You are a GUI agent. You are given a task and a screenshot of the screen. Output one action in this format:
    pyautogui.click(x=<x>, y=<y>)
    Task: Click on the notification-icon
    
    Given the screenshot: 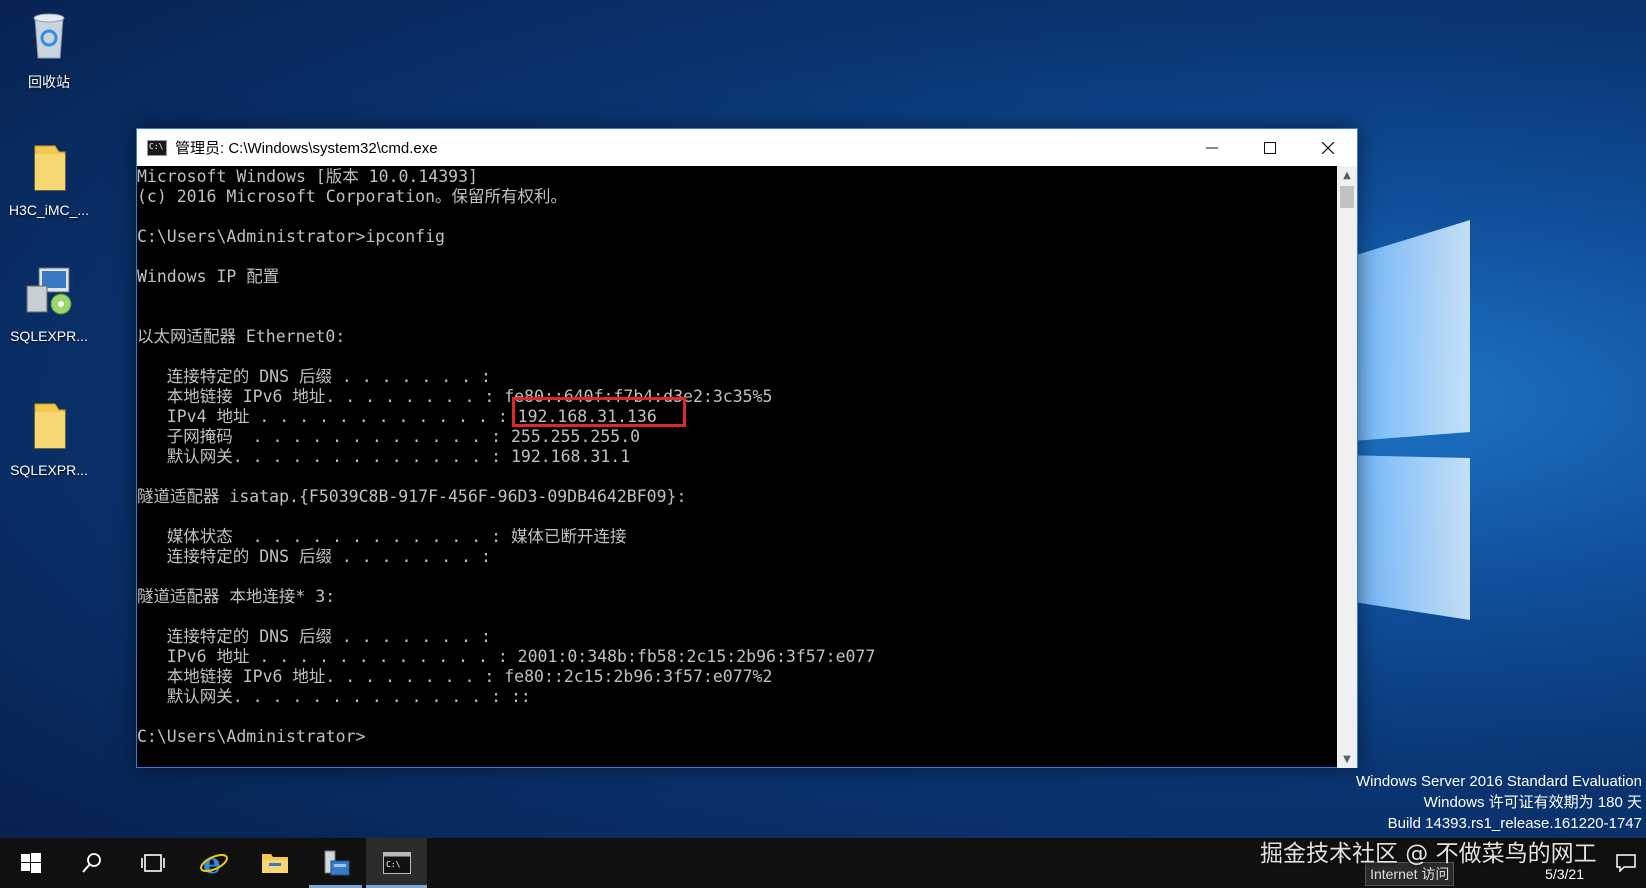 What is the action you would take?
    pyautogui.click(x=1626, y=863)
    